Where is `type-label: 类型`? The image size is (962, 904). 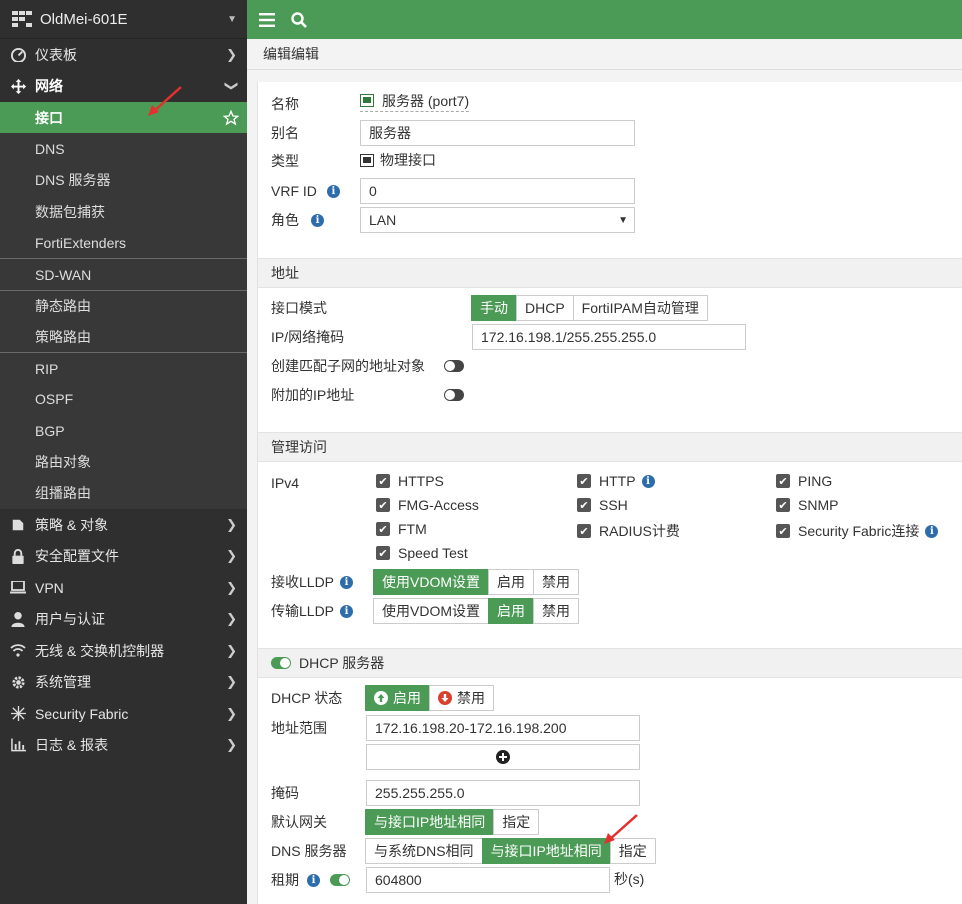 type-label: 类型 is located at coordinates (285, 161).